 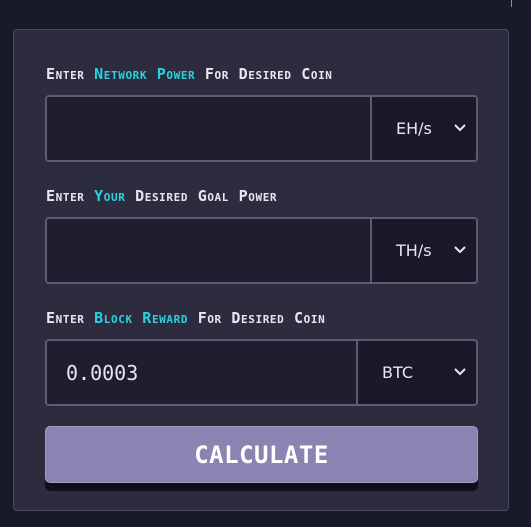 What do you see at coordinates (511, 3) in the screenshot?
I see `window-edge-mark` at bounding box center [511, 3].